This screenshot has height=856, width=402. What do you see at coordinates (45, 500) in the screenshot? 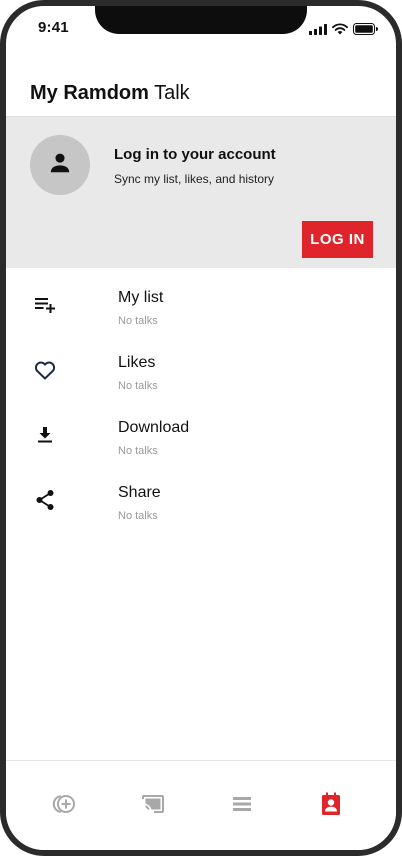
I see `share-icon` at bounding box center [45, 500].